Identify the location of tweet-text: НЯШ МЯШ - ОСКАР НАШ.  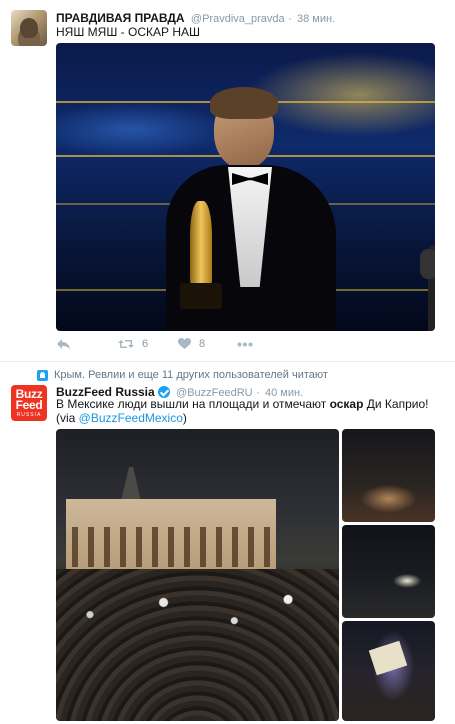
(128, 32).